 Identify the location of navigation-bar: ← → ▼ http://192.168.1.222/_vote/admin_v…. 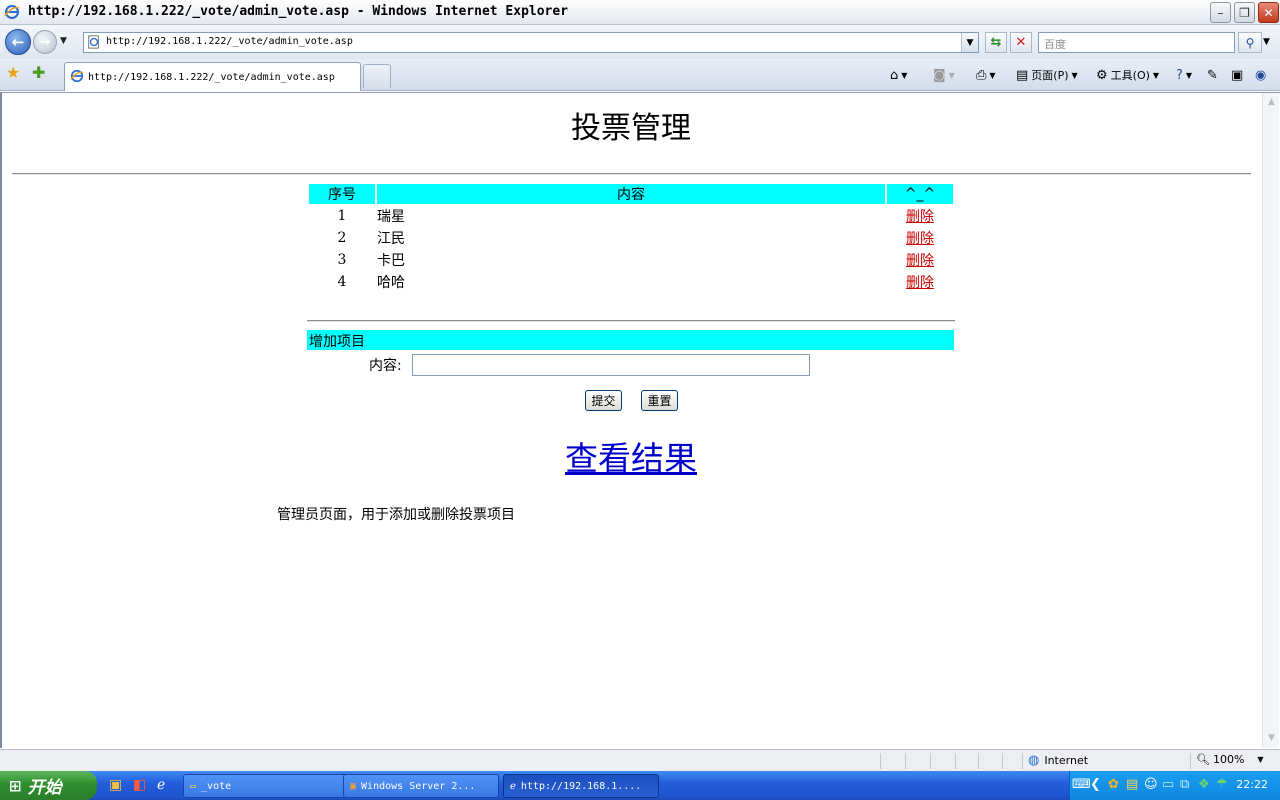
(640, 42).